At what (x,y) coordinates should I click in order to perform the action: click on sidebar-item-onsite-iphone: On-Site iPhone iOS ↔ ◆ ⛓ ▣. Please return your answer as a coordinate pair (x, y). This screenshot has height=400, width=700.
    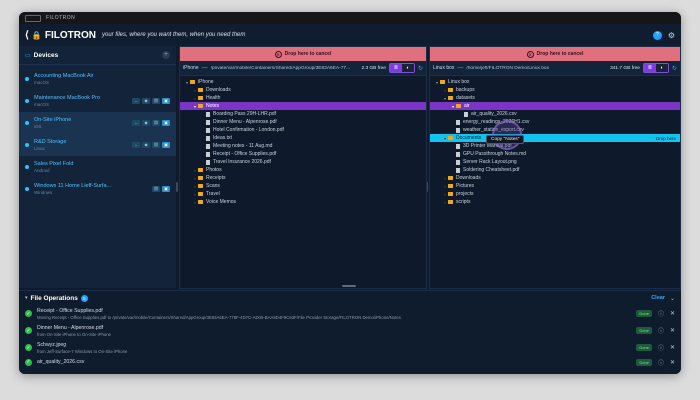
    Looking at the image, I should click on (97, 123).